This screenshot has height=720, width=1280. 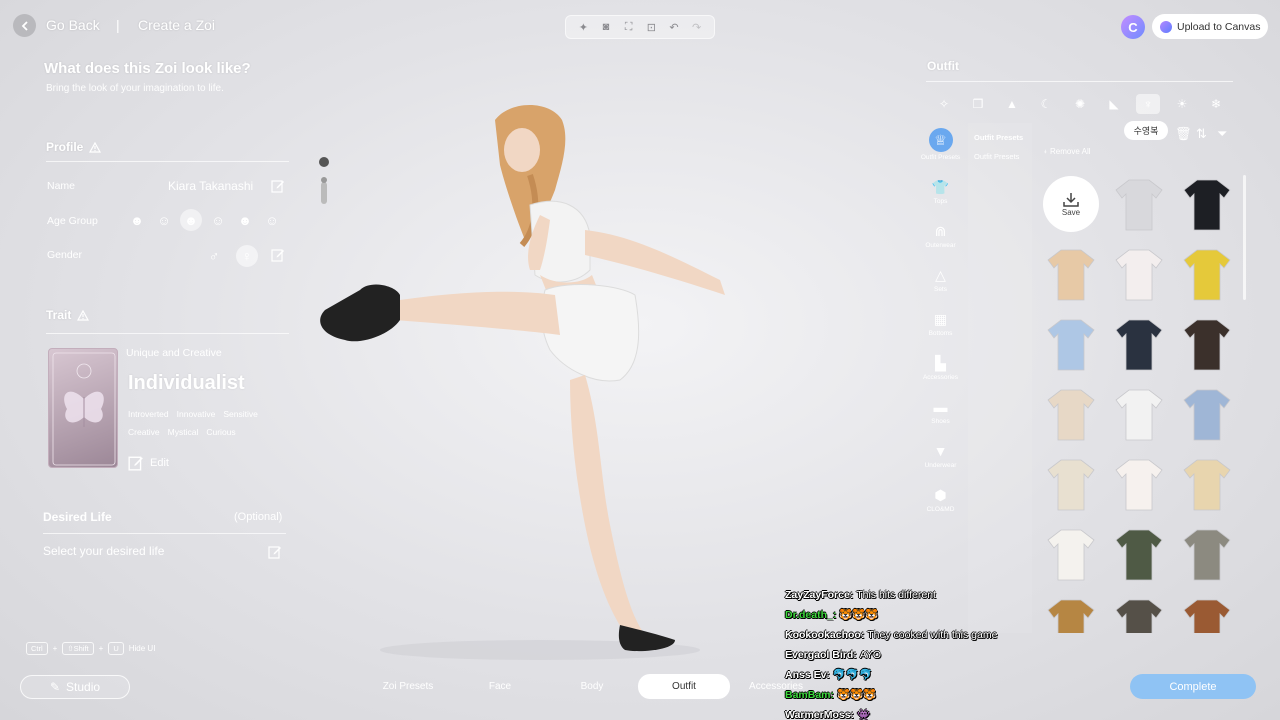 I want to click on tab-face: Face, so click(x=500, y=686).